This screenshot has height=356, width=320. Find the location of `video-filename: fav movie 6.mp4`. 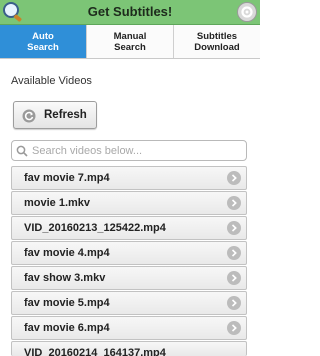

video-filename: fav movie 6.mp4 is located at coordinates (67, 328).